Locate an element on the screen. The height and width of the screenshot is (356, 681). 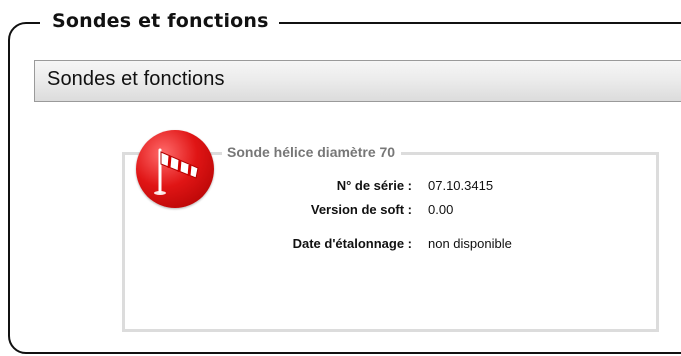
section-header: Sondes et fonctions is located at coordinates (357, 81).